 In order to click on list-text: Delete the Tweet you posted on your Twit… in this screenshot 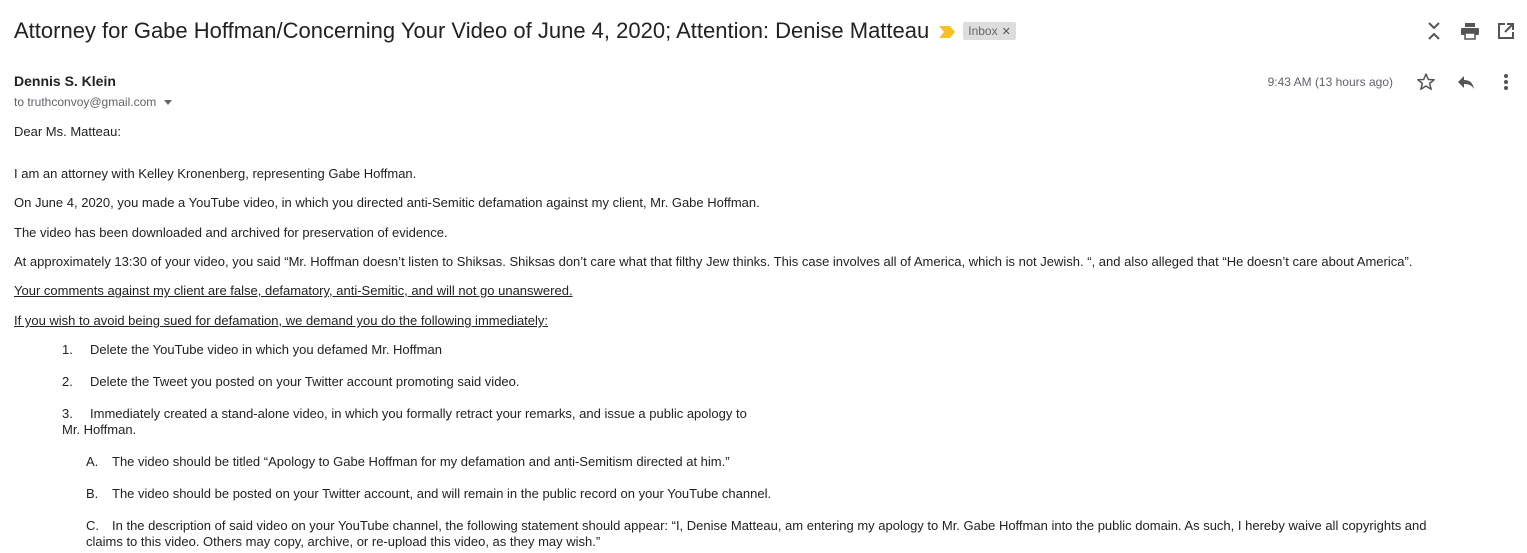, I will do `click(305, 381)`.